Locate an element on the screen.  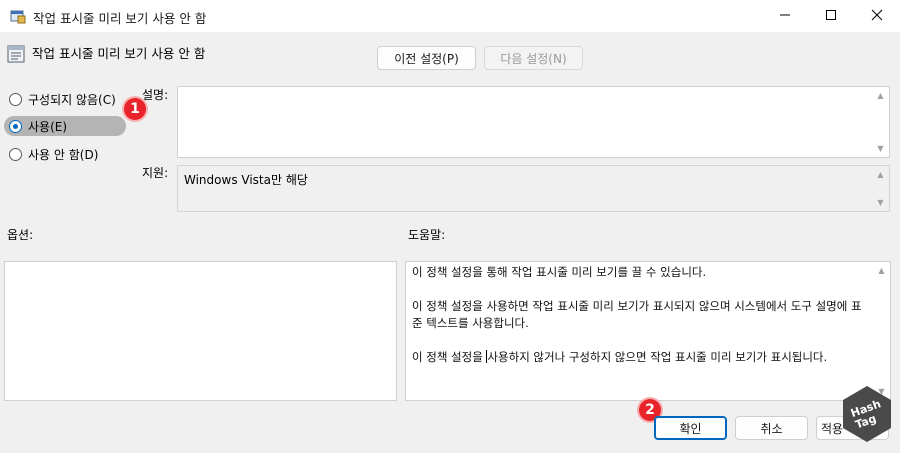
supported-value: Windows Vista만 해당 is located at coordinates (246, 180).